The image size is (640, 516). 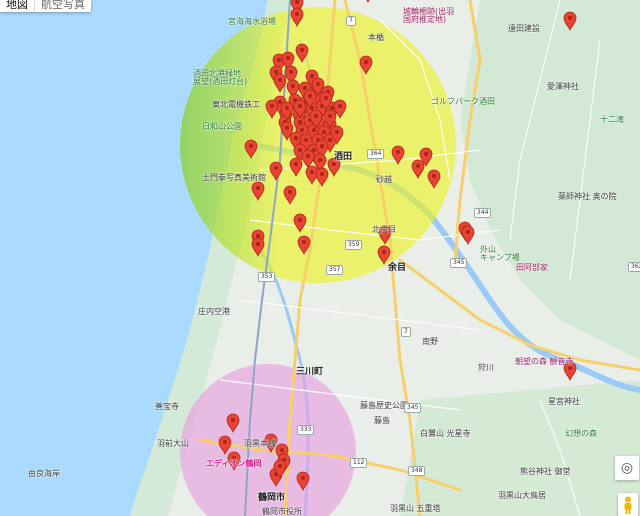 What do you see at coordinates (310, 372) in the screenshot?
I see `label-mikawa: 三川町` at bounding box center [310, 372].